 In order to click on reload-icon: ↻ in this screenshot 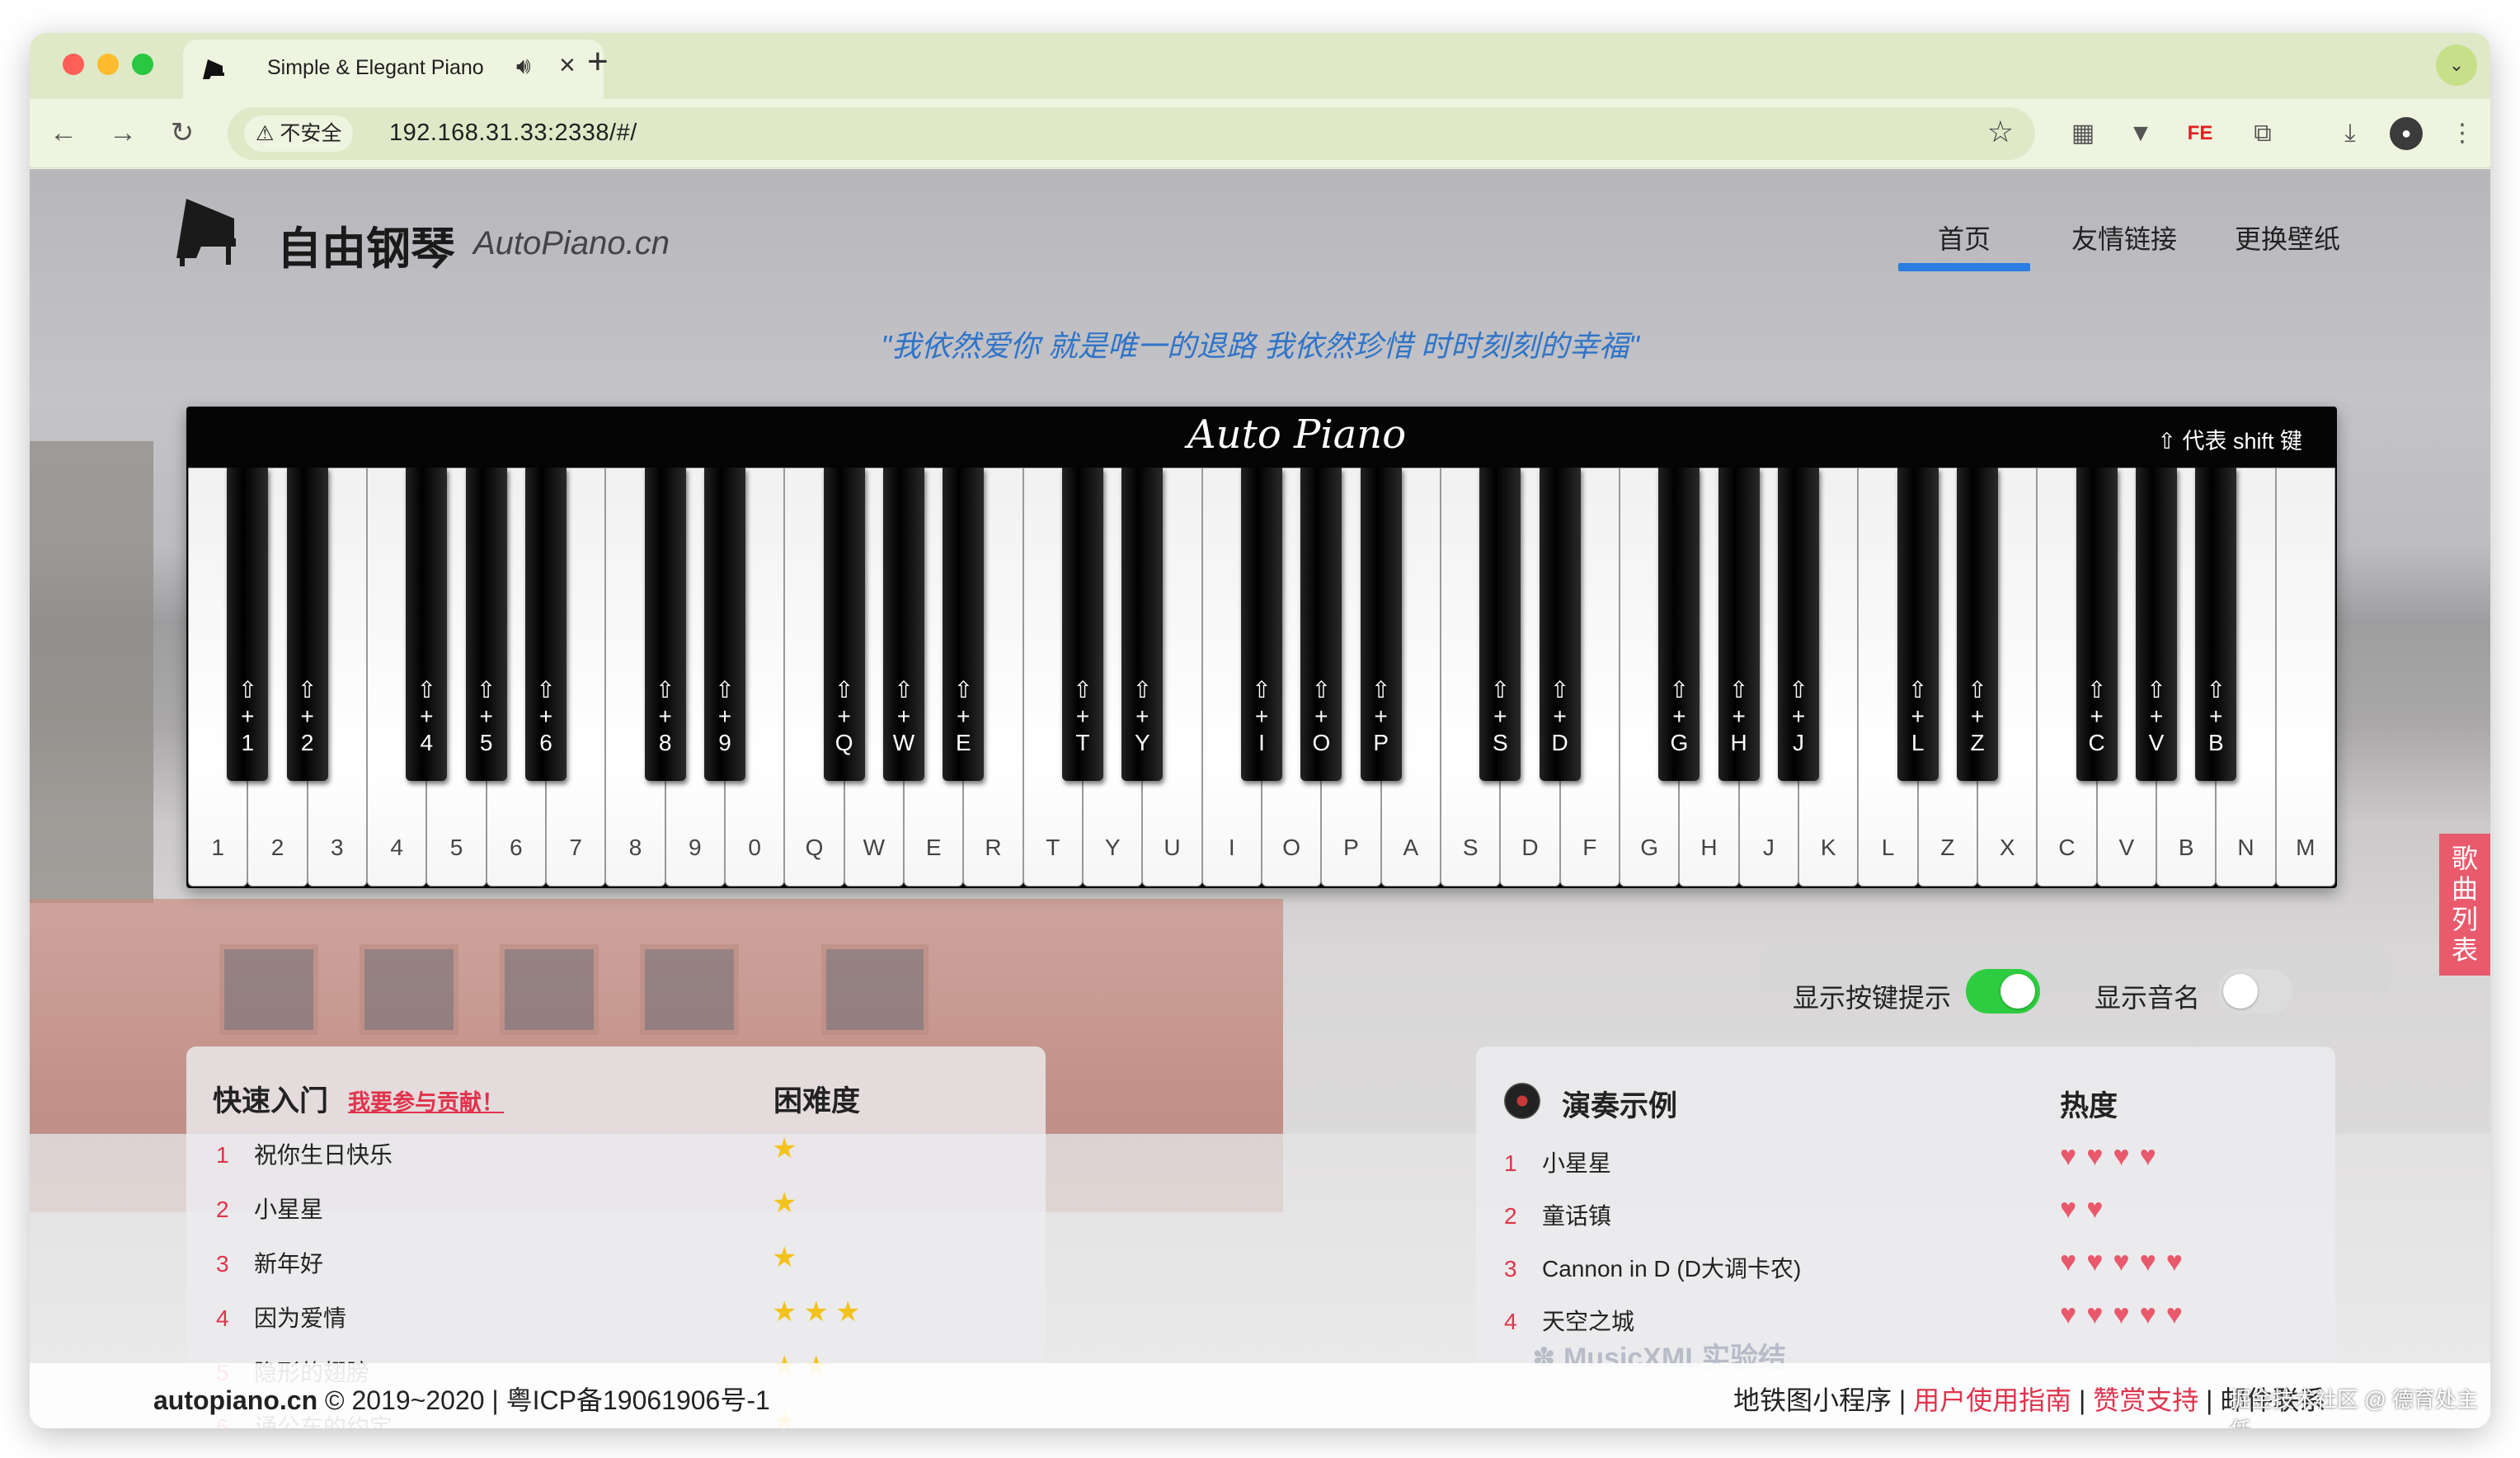, I will do `click(182, 132)`.